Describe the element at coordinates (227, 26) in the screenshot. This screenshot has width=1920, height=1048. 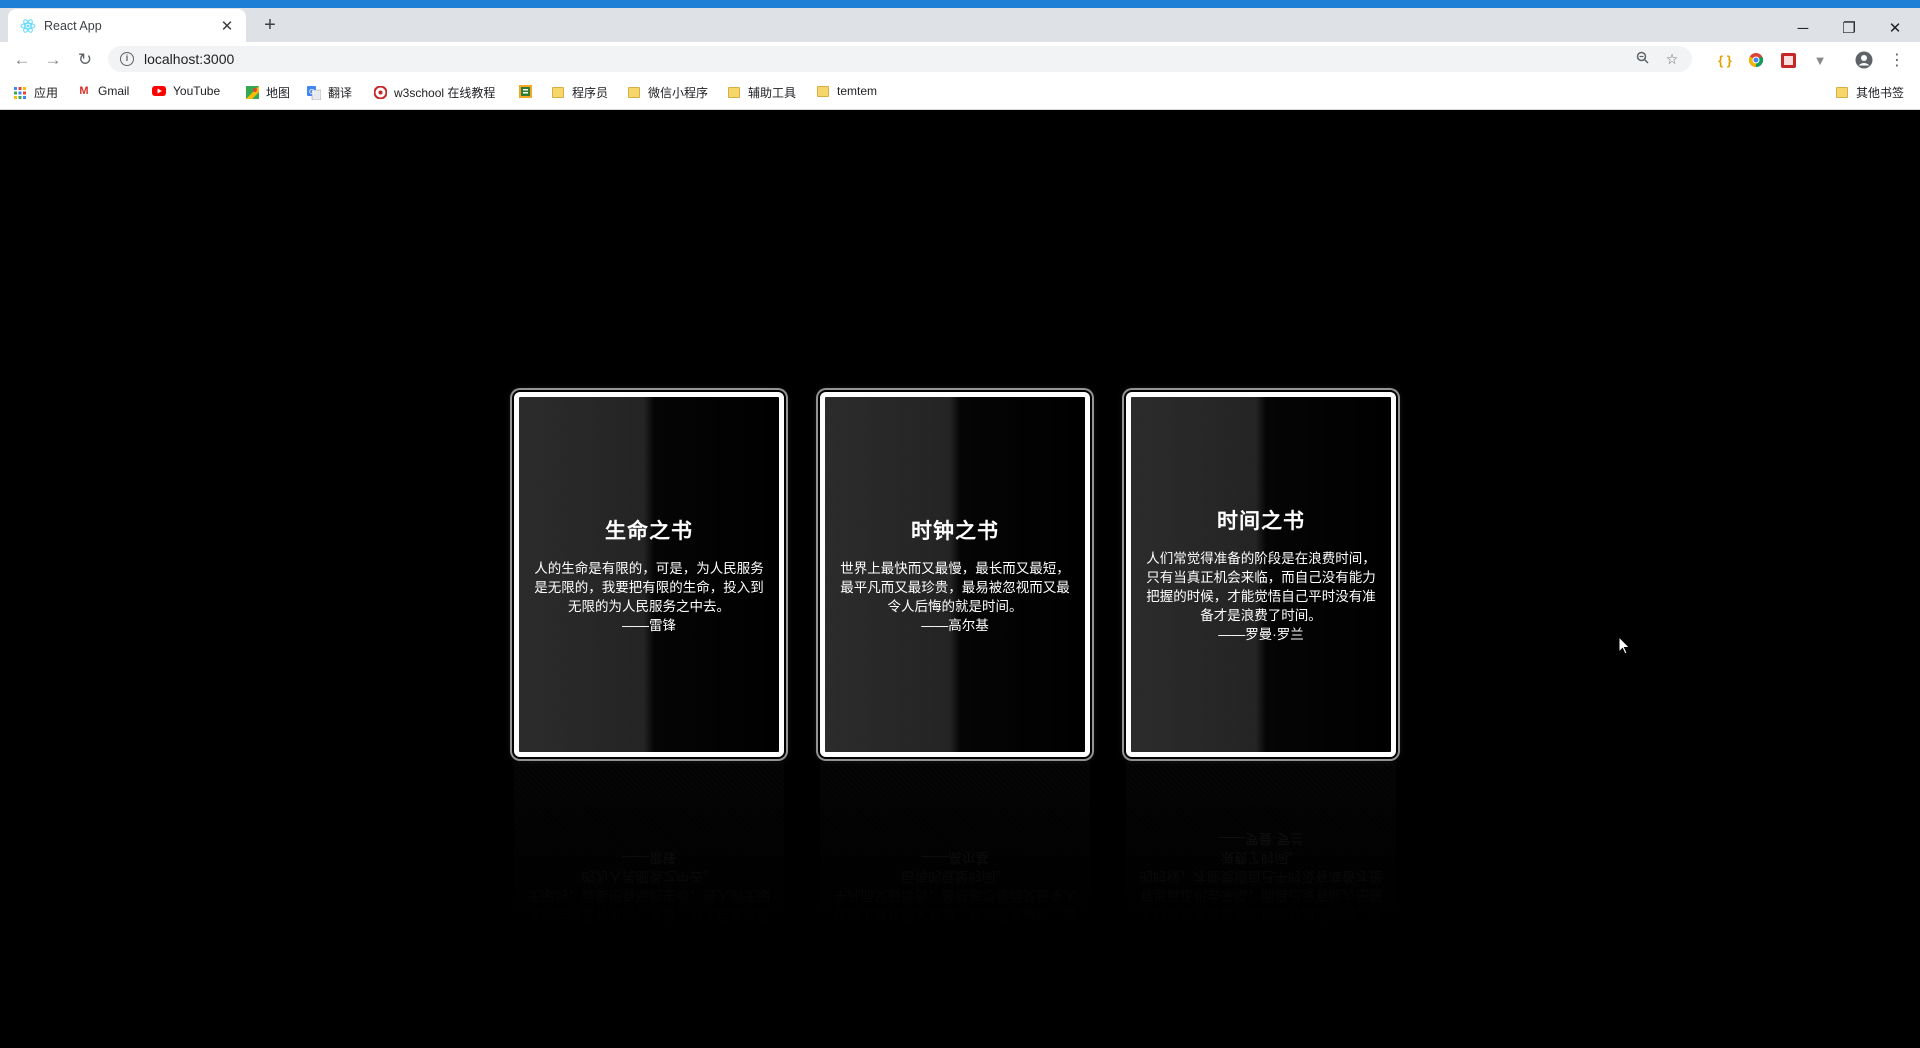
I see `tab-close-icon: ✕` at that location.